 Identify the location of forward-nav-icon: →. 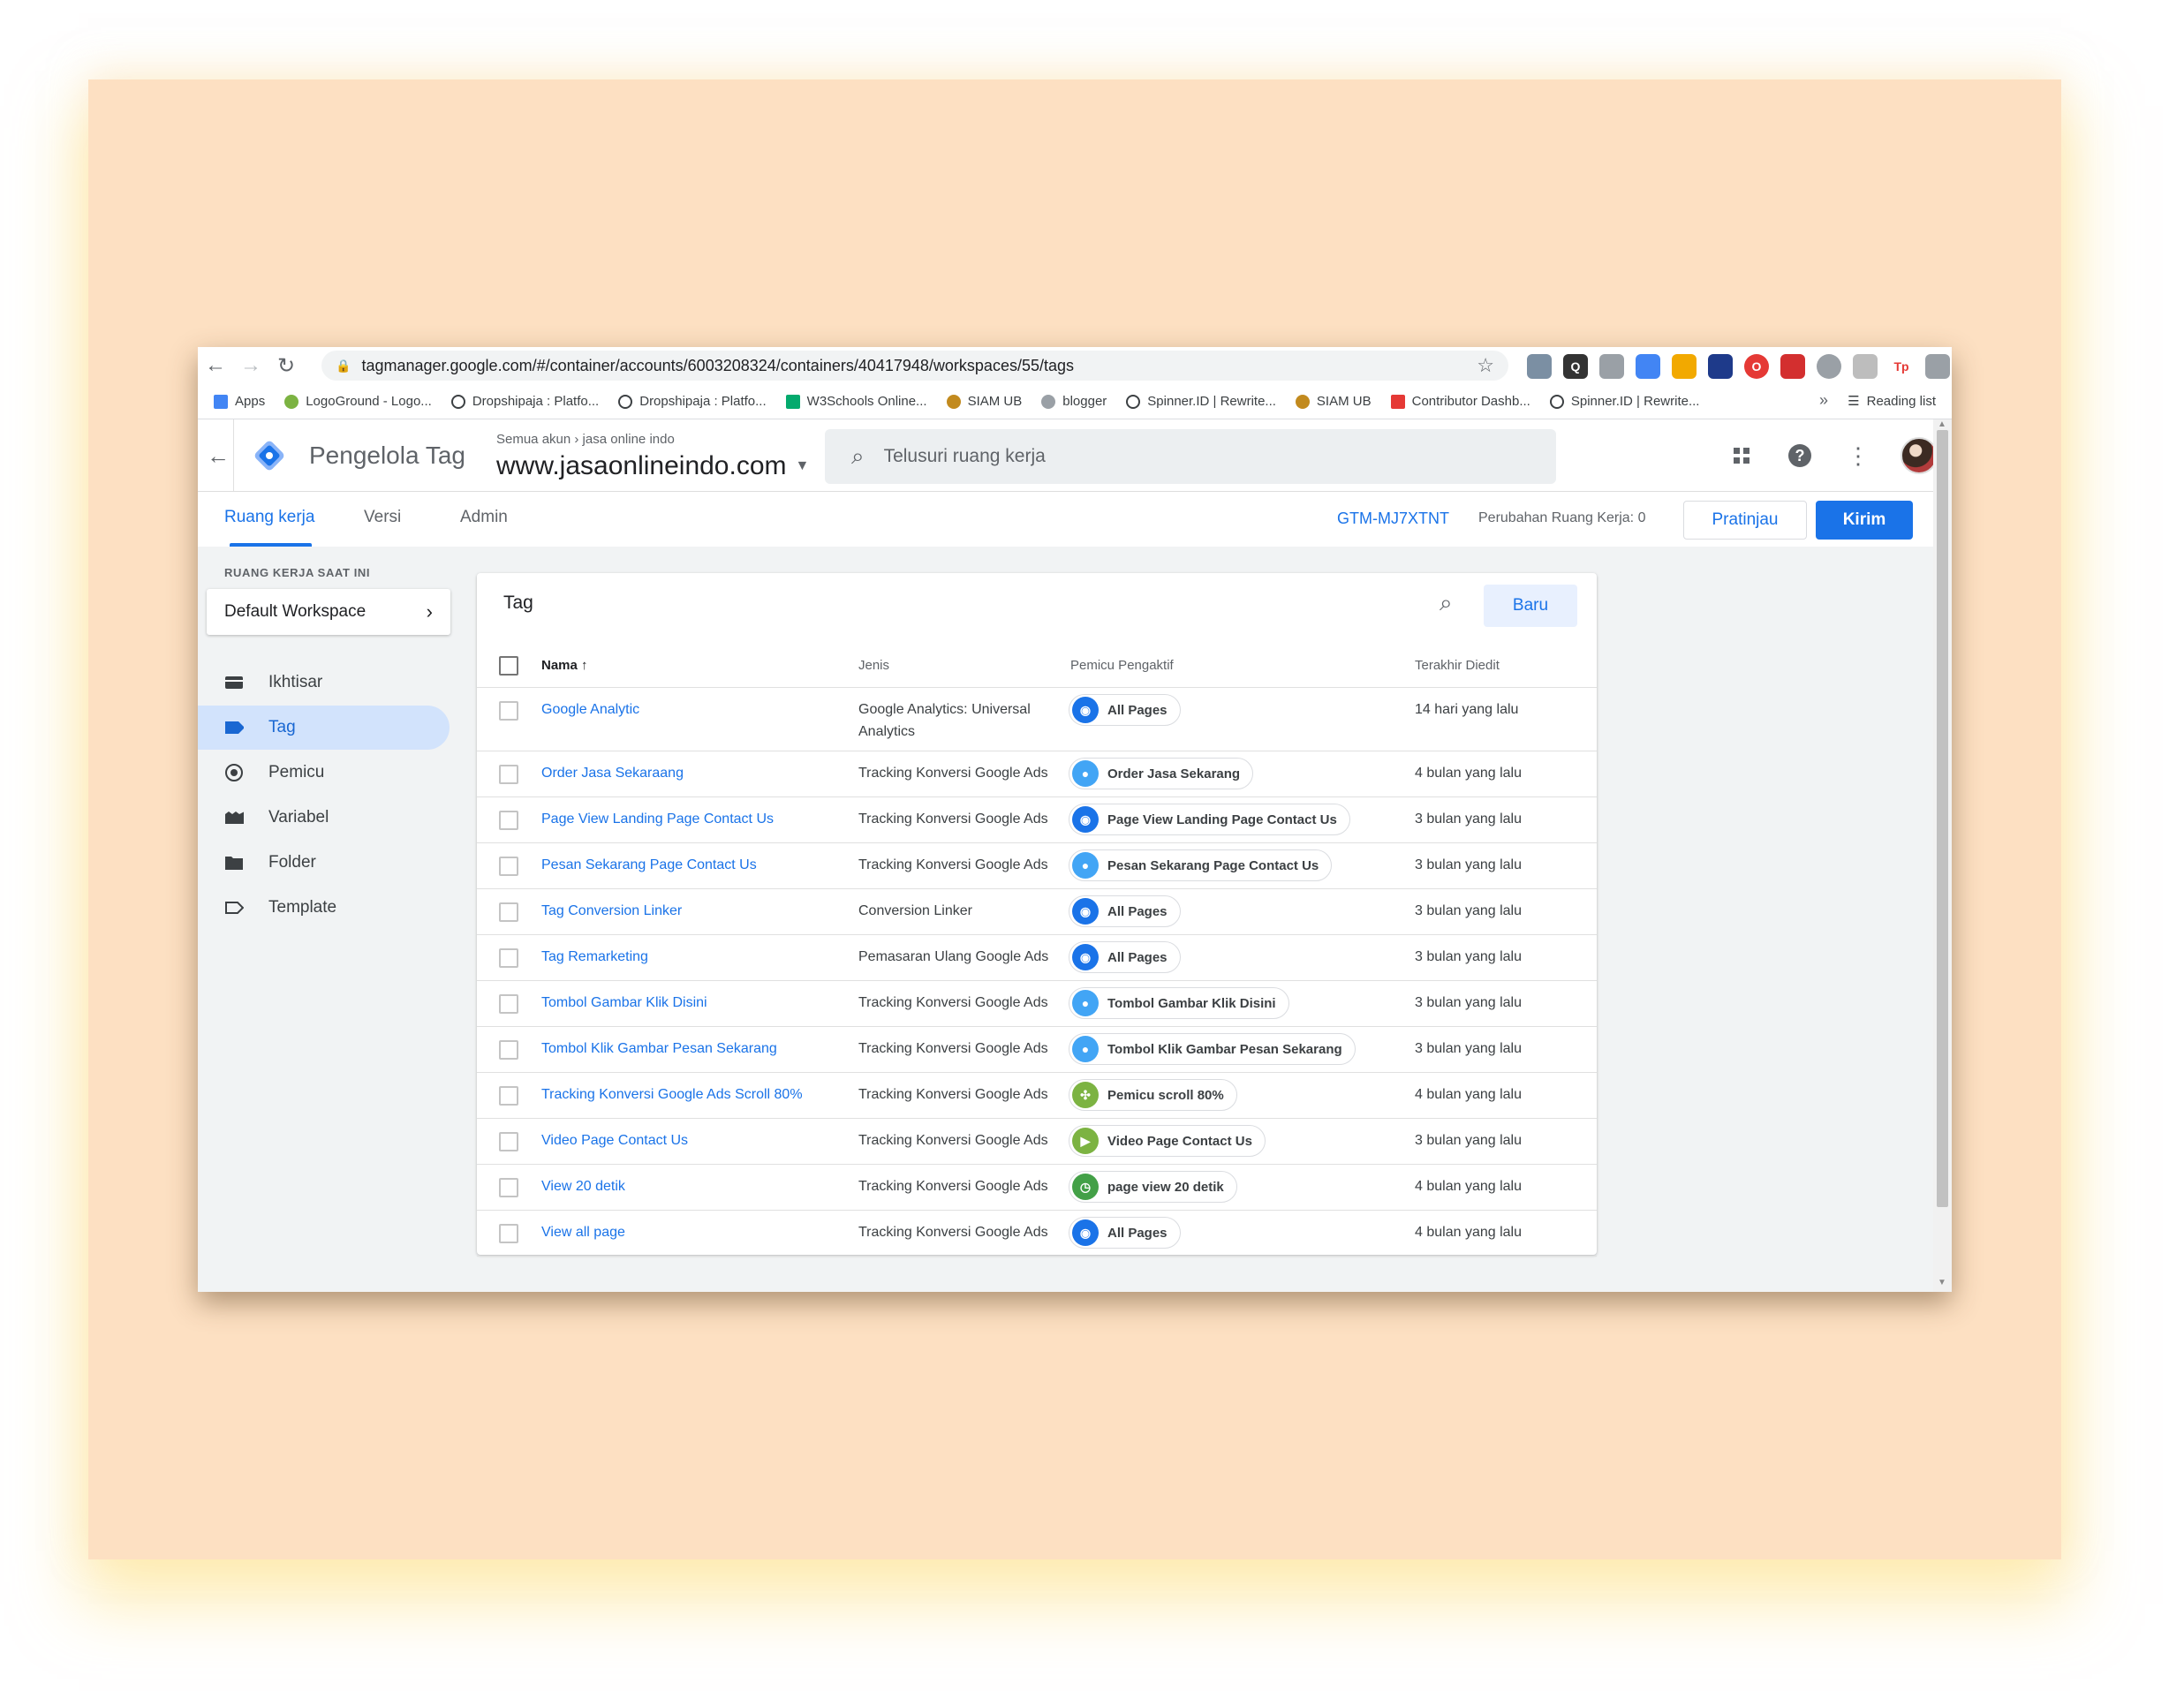
(250, 365).